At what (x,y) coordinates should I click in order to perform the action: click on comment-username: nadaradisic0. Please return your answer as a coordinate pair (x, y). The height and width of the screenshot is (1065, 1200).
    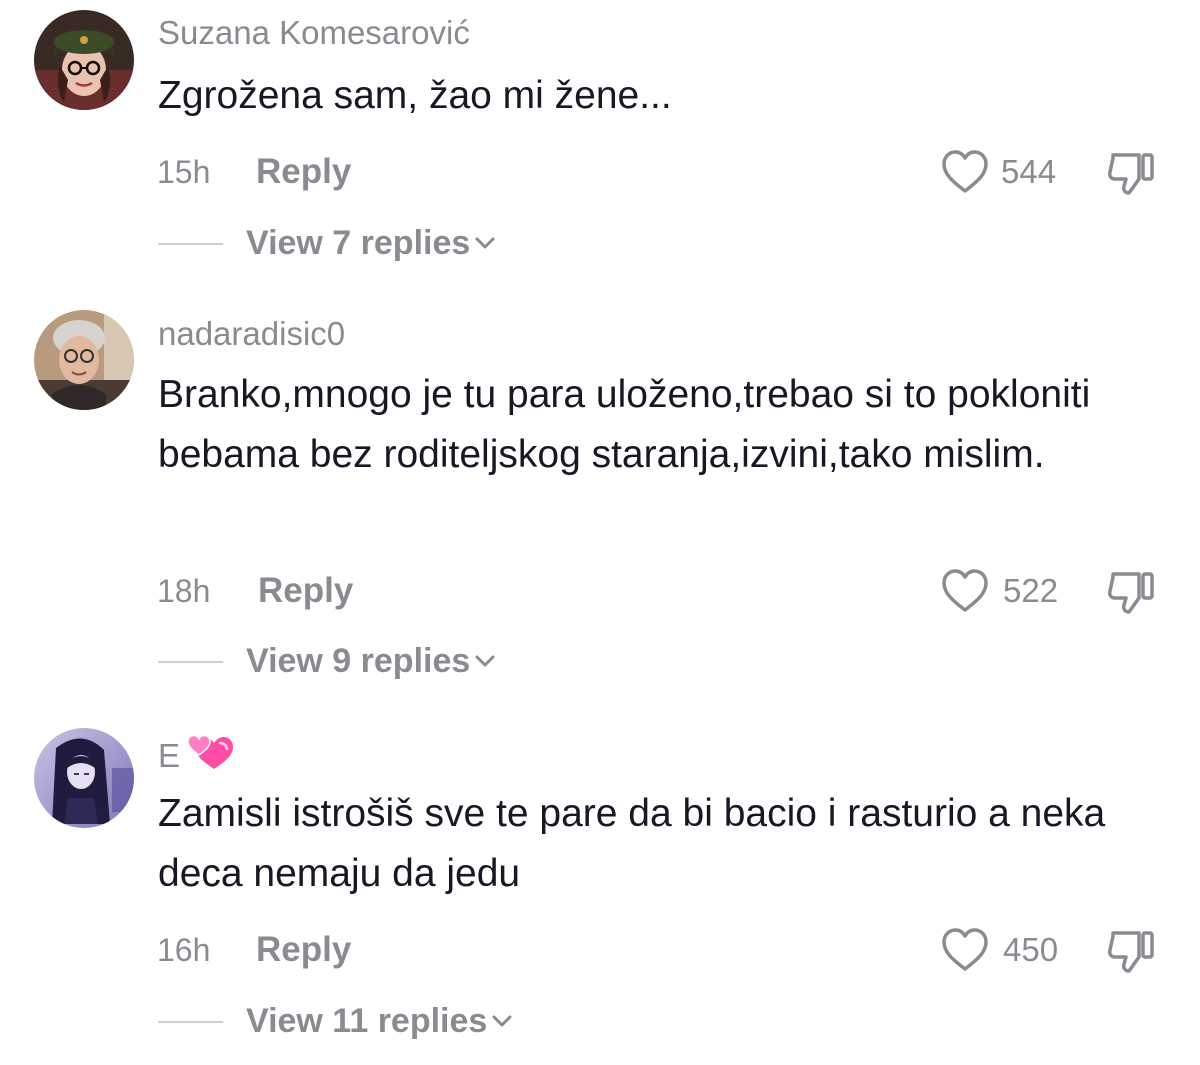
    Looking at the image, I should click on (251, 334).